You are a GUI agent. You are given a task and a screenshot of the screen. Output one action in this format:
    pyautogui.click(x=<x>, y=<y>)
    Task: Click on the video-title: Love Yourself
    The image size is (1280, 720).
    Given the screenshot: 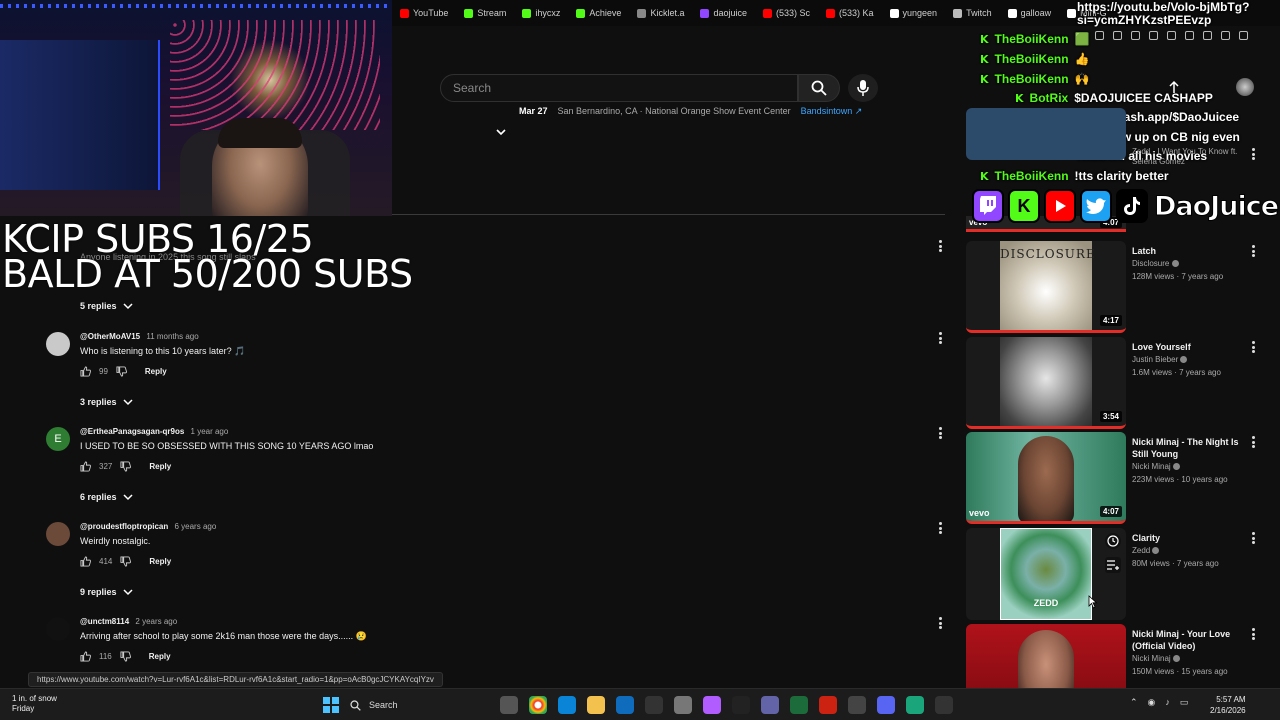 What is the action you would take?
    pyautogui.click(x=1194, y=347)
    